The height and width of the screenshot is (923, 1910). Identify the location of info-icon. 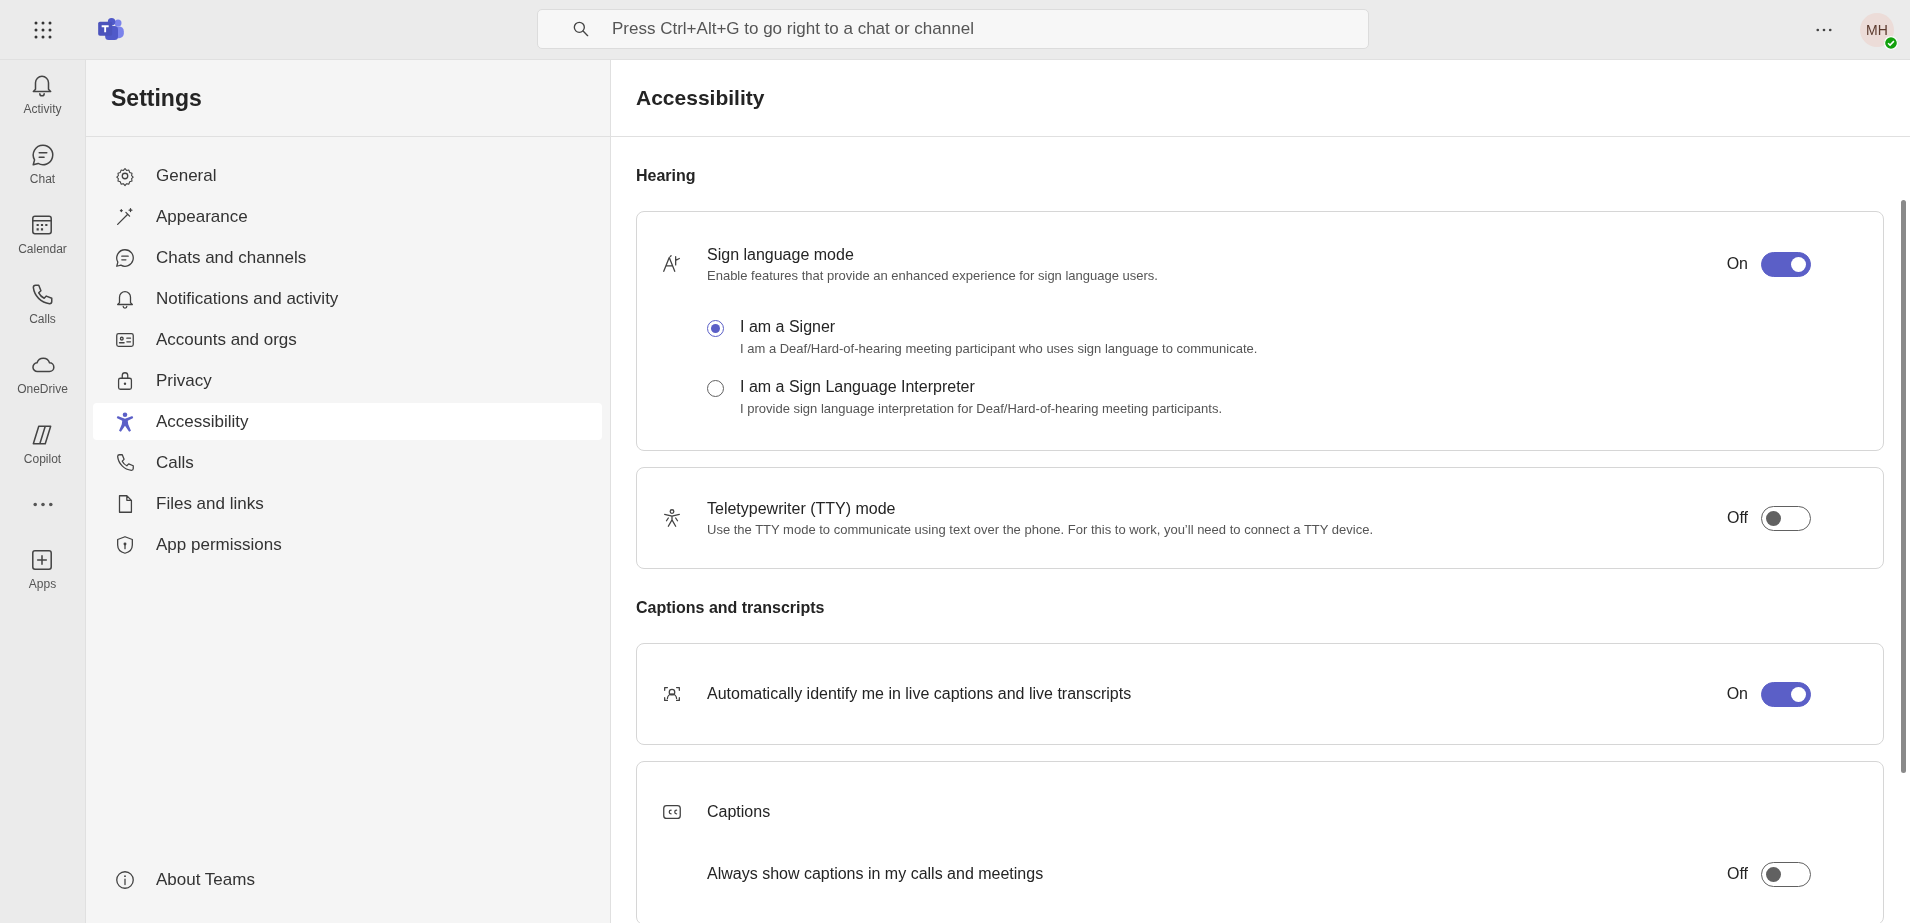
(125, 879).